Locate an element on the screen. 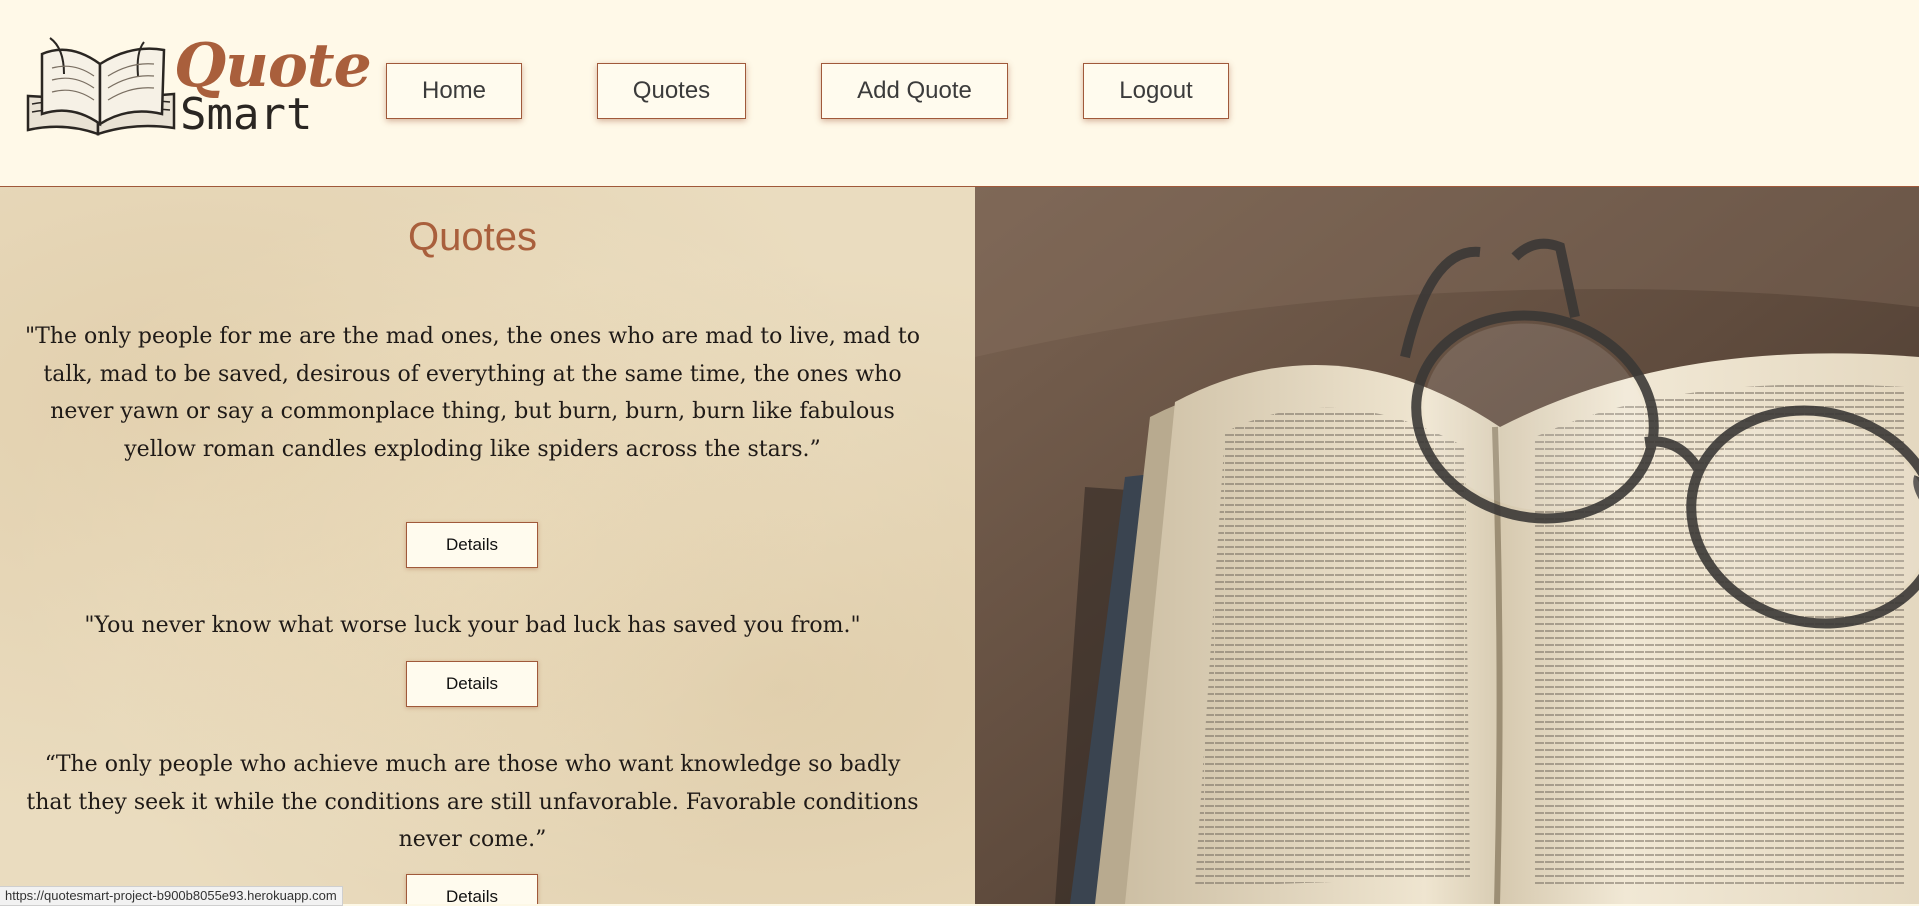 The image size is (1919, 906). logo-wordmark: Quote Smart is located at coordinates (273, 87).